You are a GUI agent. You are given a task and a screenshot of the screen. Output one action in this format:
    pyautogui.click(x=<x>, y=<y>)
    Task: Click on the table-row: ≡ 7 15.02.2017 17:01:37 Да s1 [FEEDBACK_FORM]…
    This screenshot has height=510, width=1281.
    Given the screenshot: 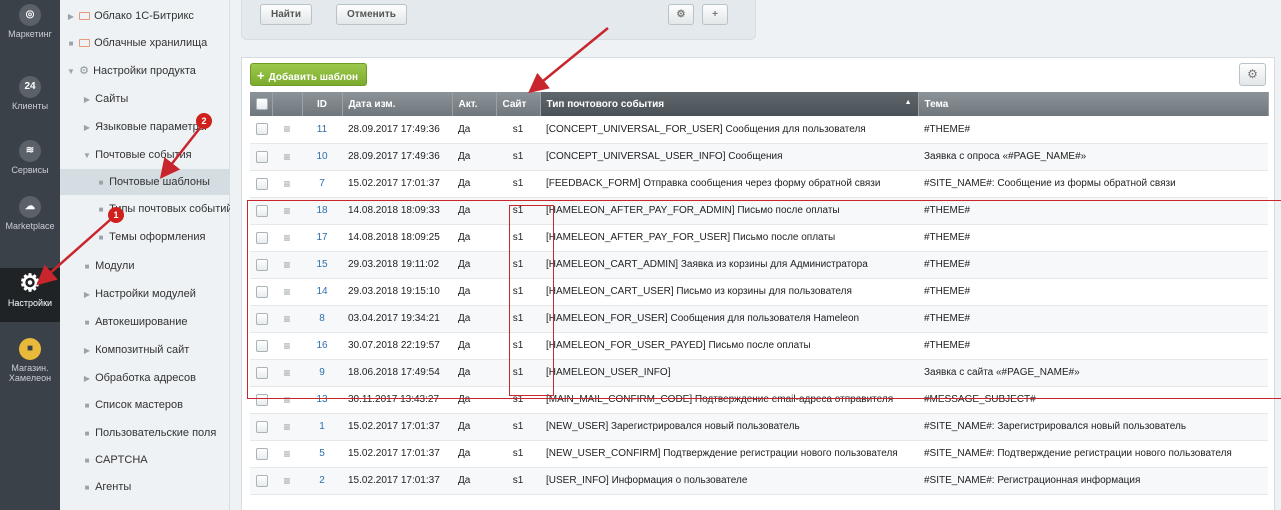 What is the action you would take?
    pyautogui.click(x=759, y=184)
    